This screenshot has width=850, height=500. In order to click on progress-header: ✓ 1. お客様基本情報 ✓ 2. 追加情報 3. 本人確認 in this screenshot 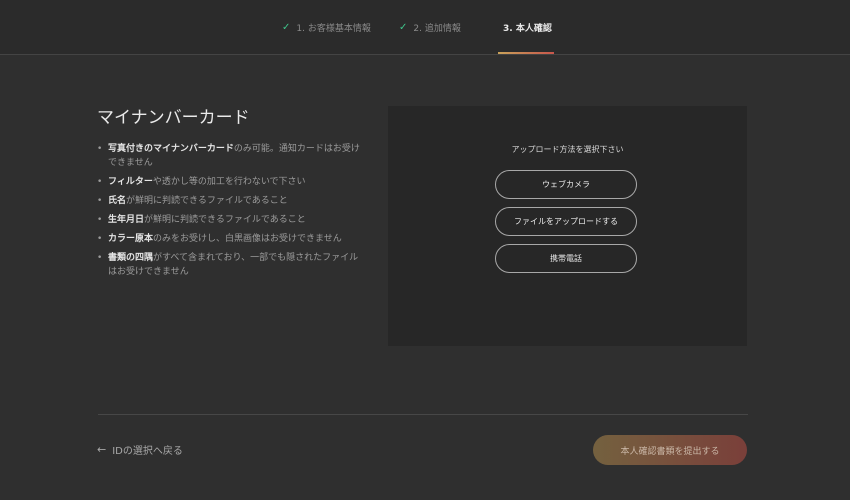, I will do `click(425, 27)`.